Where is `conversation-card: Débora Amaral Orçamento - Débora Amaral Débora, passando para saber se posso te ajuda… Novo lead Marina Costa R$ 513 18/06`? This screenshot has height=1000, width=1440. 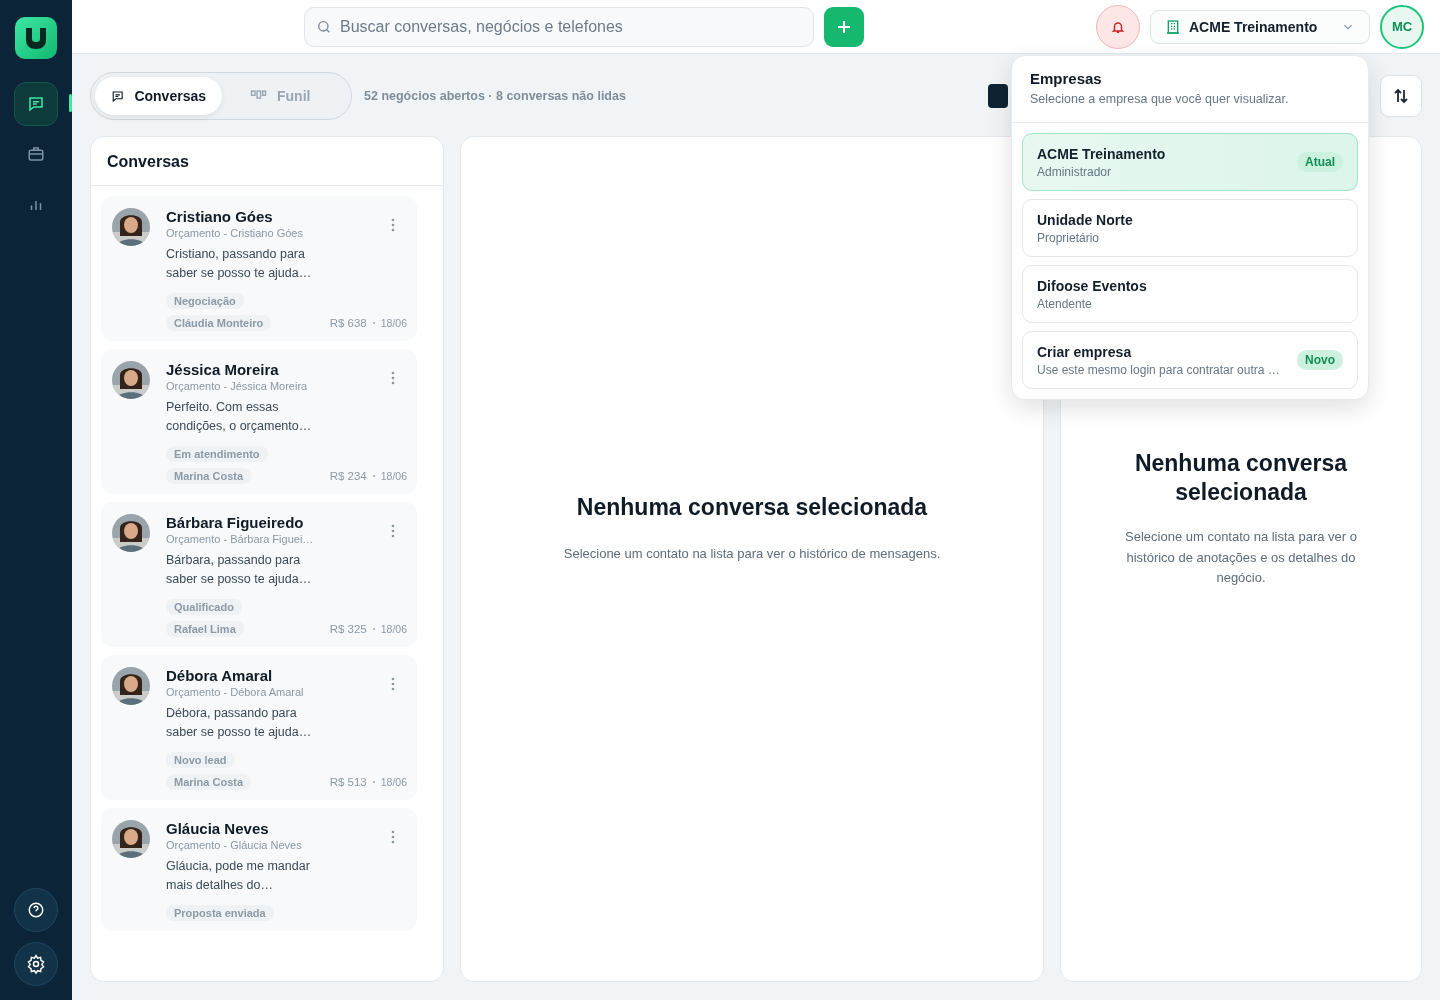 conversation-card: Débora Amaral Orçamento - Débora Amaral Débora, passando para saber se posso te ajuda… Novo lead Marina Costa R$ 513 18/06 is located at coordinates (259, 727).